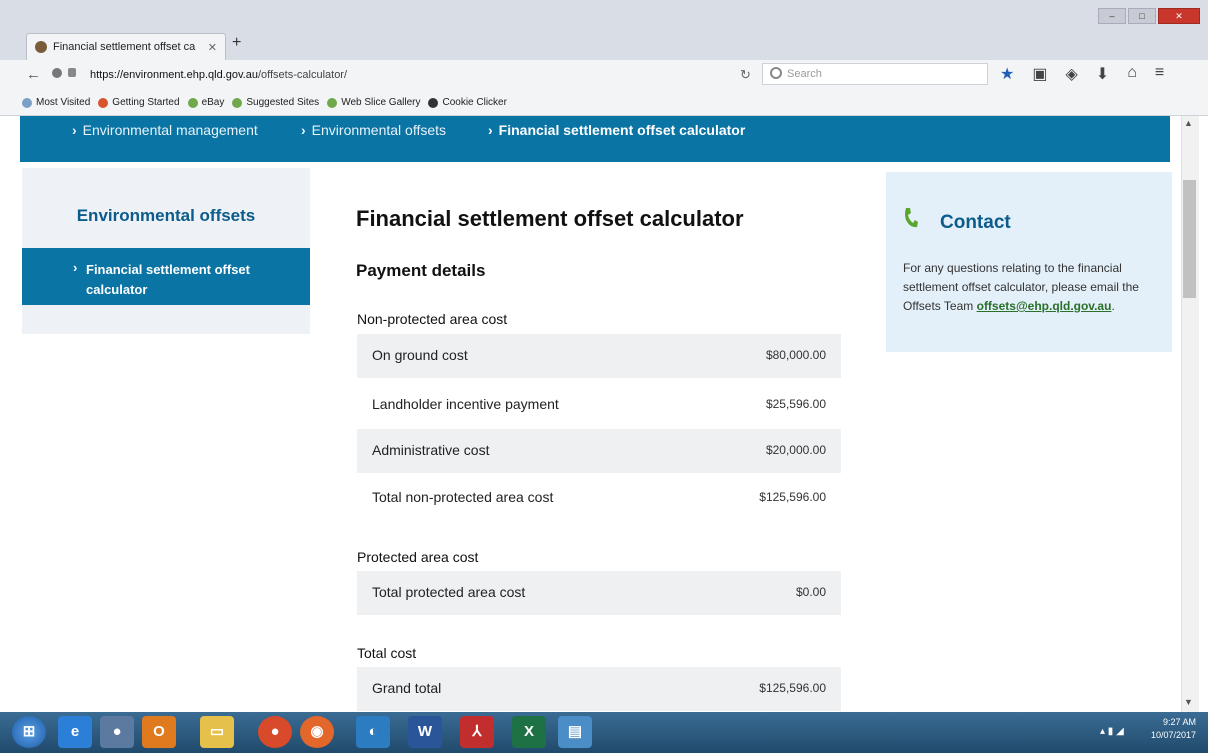 The image size is (1208, 753). Describe the element at coordinates (205, 102) in the screenshot. I see `bookmark-ebay: eBay` at that location.